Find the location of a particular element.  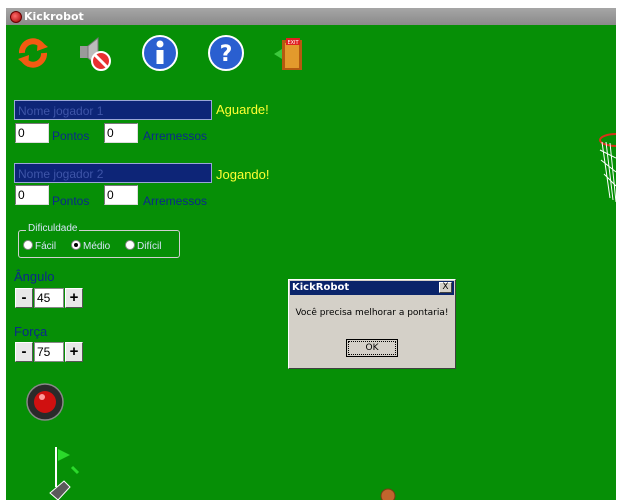

kick-button is located at coordinates (45, 402).